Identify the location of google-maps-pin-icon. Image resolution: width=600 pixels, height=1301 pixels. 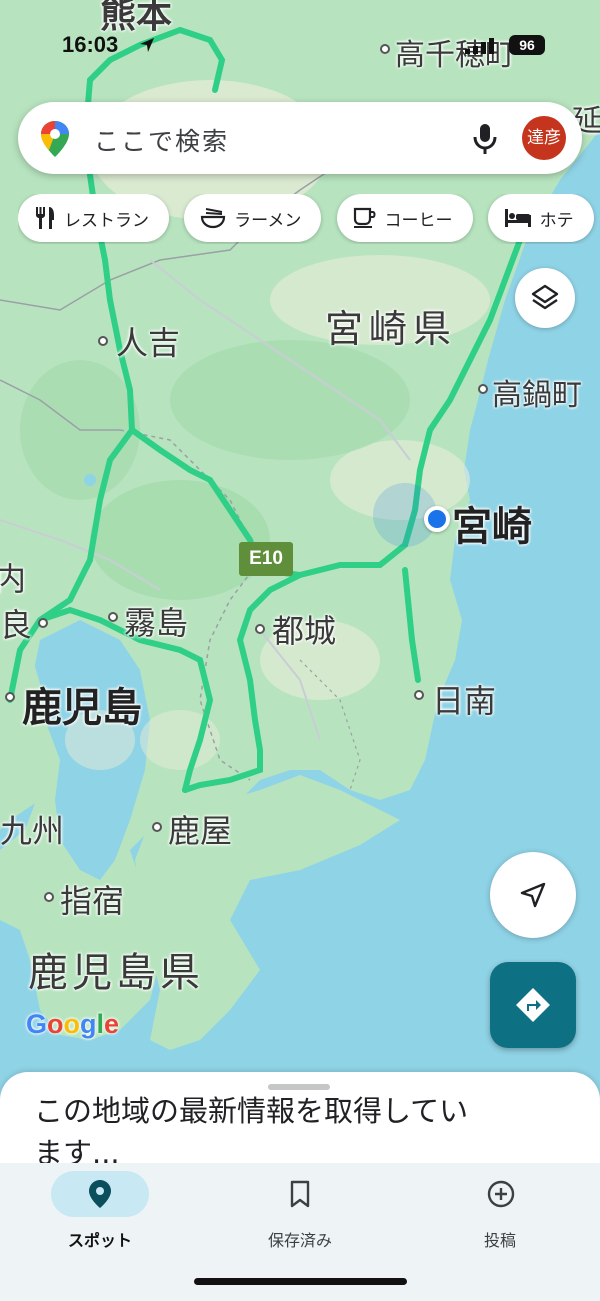
(55, 141).